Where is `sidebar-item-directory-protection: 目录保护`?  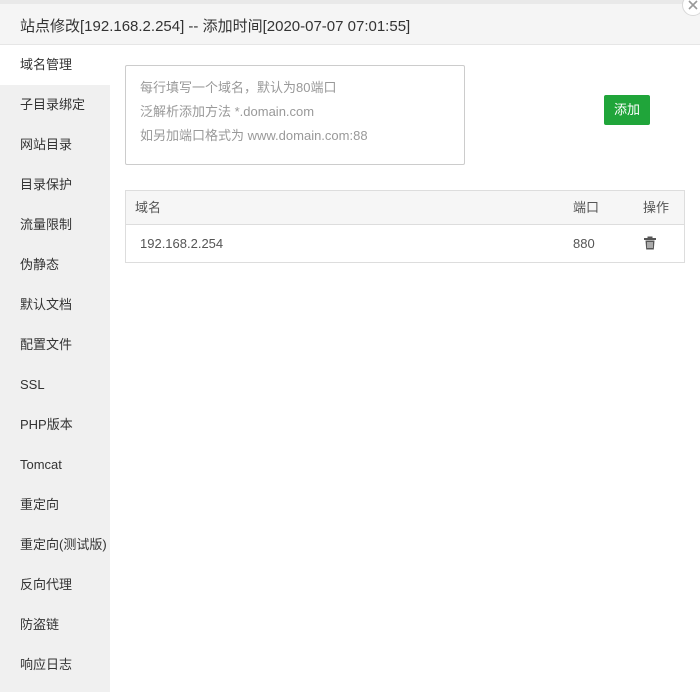
sidebar-item-directory-protection: 目录保护 is located at coordinates (55, 185).